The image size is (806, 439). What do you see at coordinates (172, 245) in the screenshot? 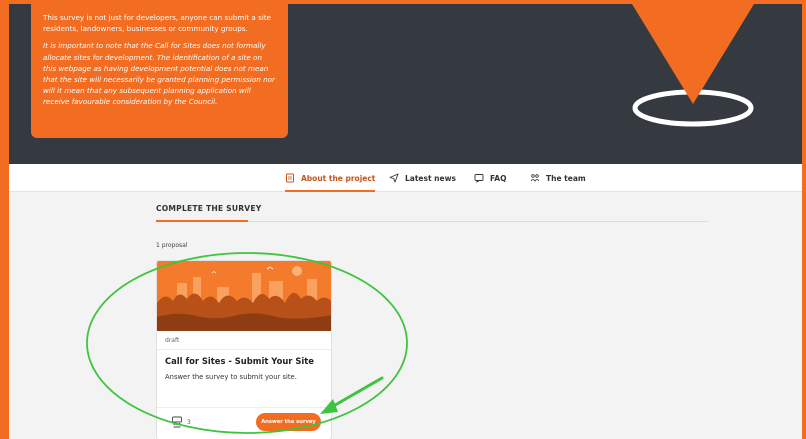
I see `proposal-count: 1 proposal` at bounding box center [172, 245].